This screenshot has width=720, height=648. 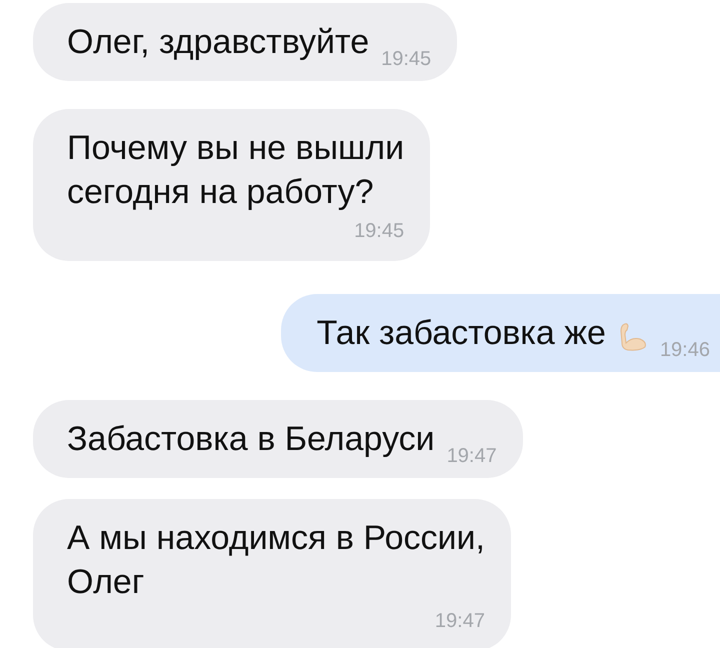 What do you see at coordinates (685, 350) in the screenshot?
I see `message-time: 19:46` at bounding box center [685, 350].